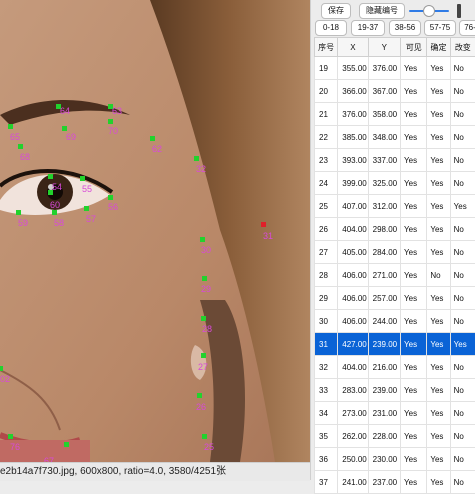 The image size is (475, 494). What do you see at coordinates (200, 165) in the screenshot?
I see `landmark-point-32: 32` at bounding box center [200, 165].